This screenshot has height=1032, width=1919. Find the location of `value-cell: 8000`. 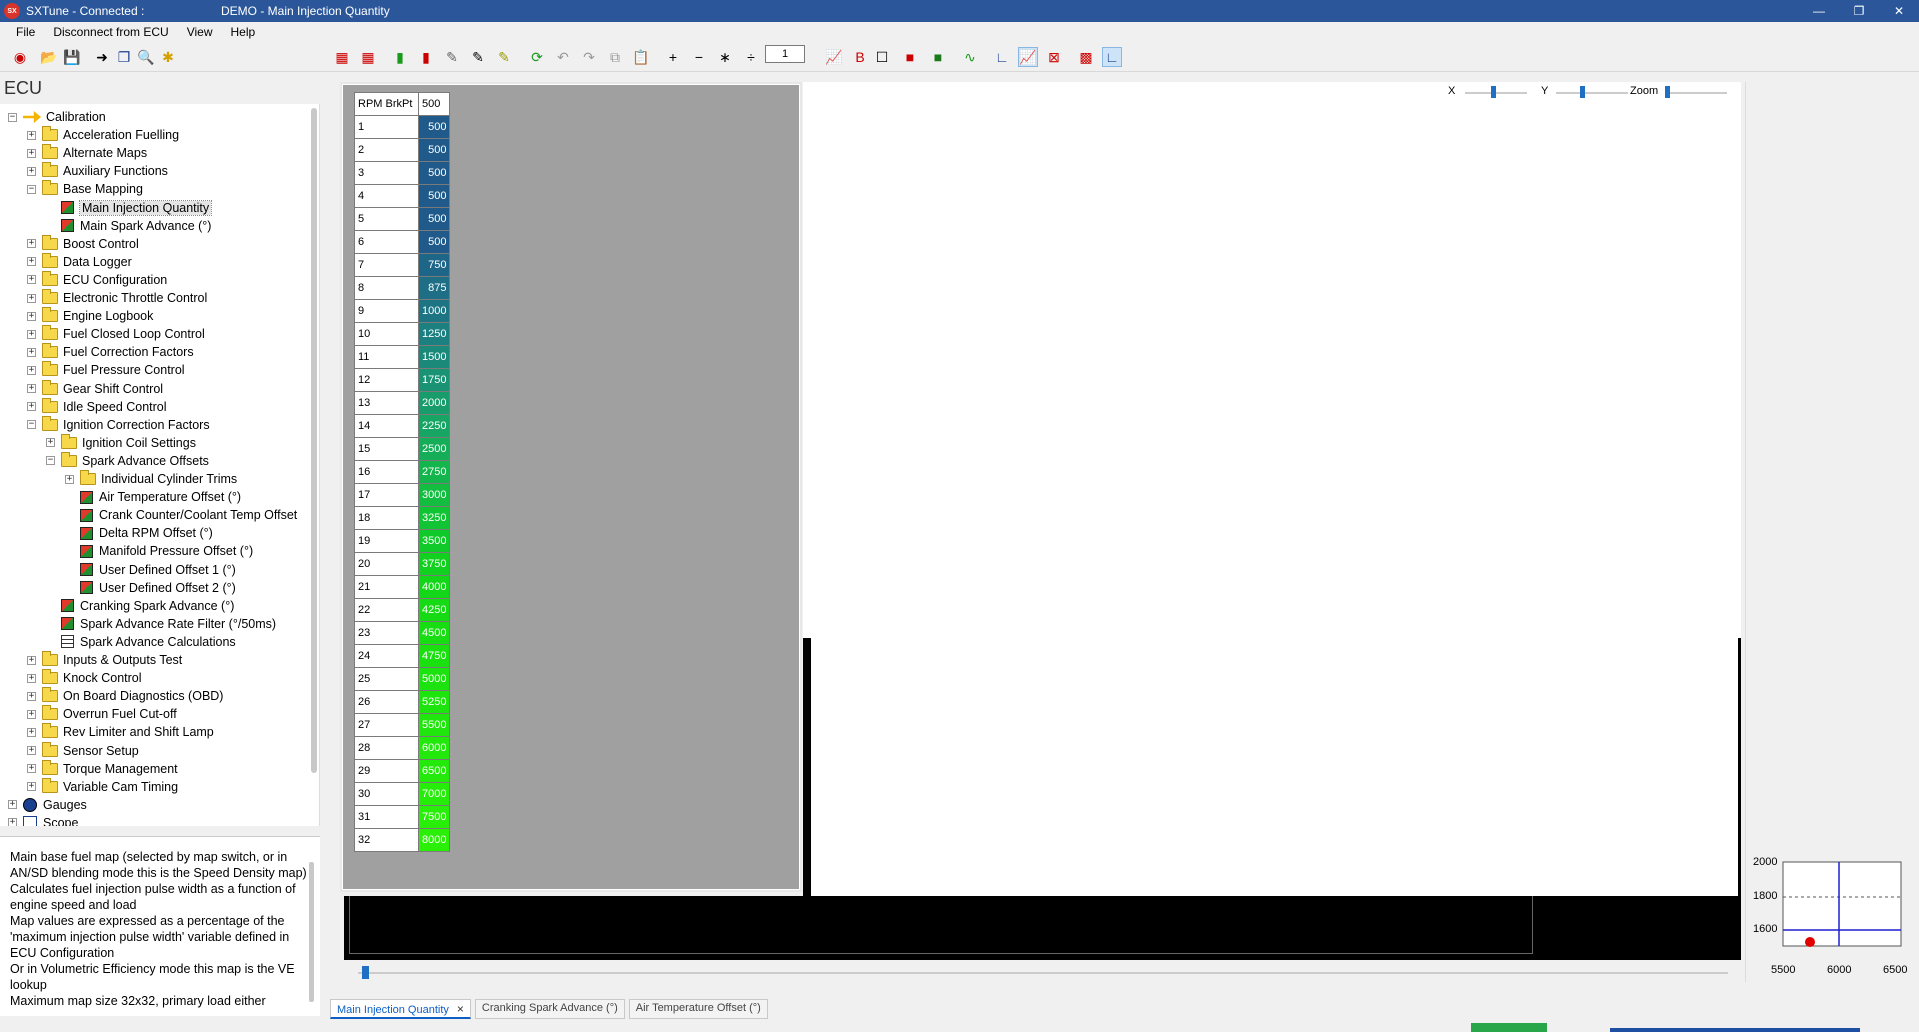

value-cell: 8000 is located at coordinates (434, 840).